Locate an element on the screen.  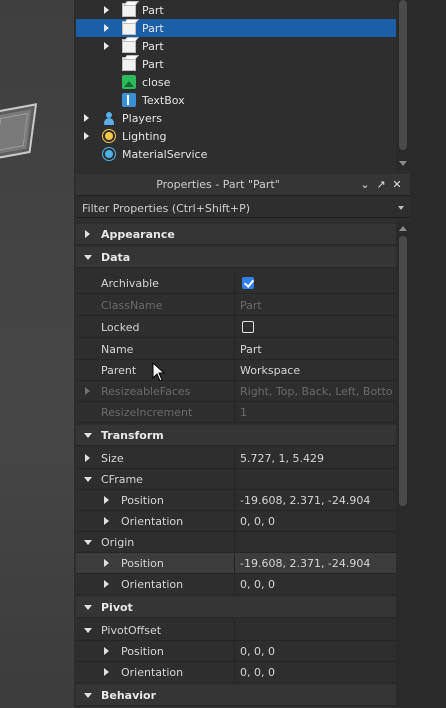
origin-position-value: -19.608, 2.371, -24.904 is located at coordinates (316, 563).